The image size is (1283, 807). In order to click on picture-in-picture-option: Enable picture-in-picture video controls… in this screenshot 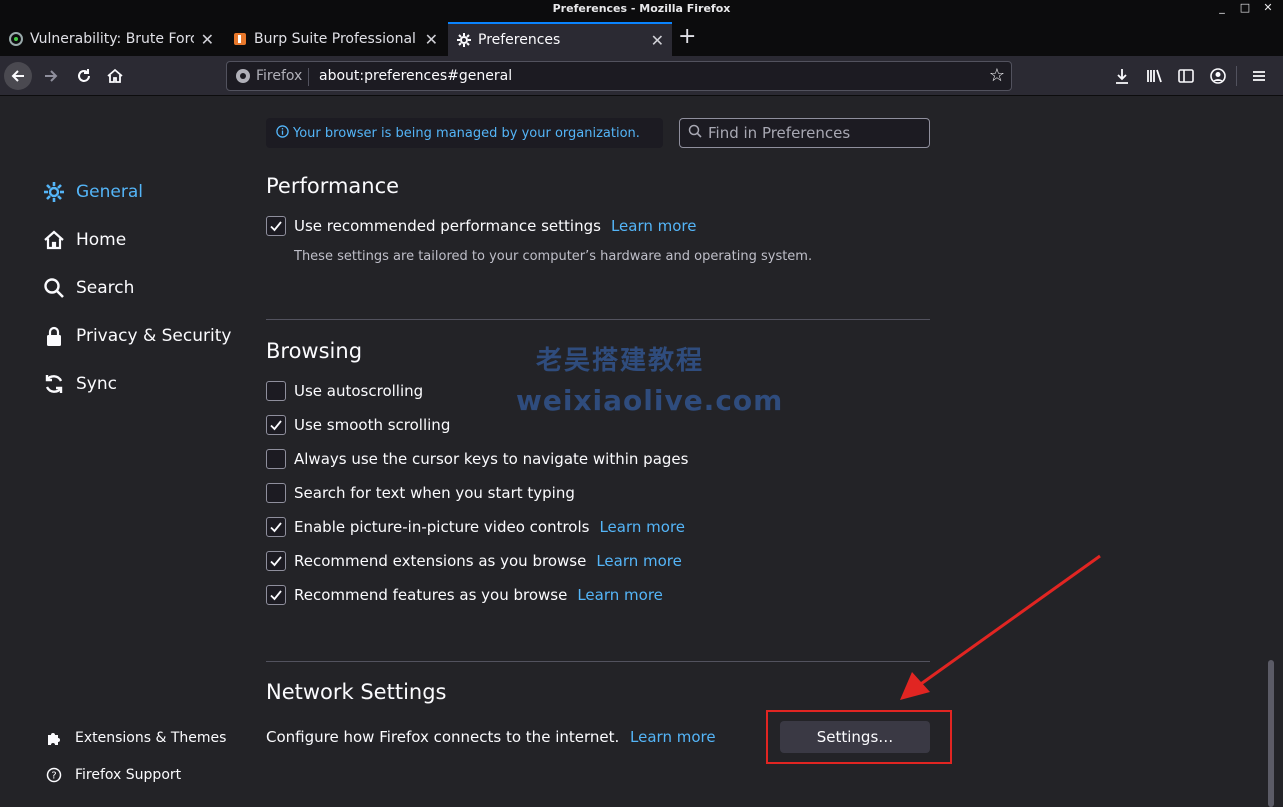, I will do `click(475, 527)`.